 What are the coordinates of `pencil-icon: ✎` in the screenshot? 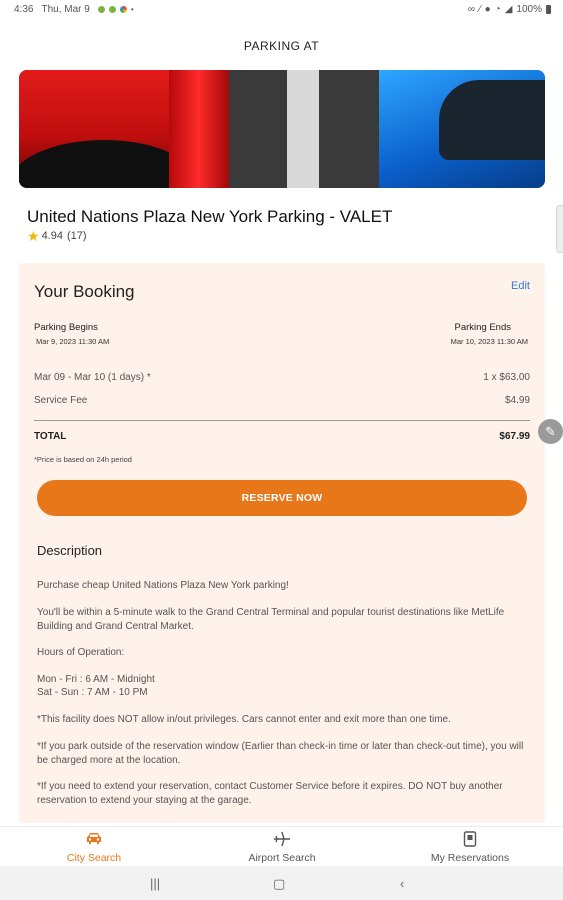 It's located at (550, 431).